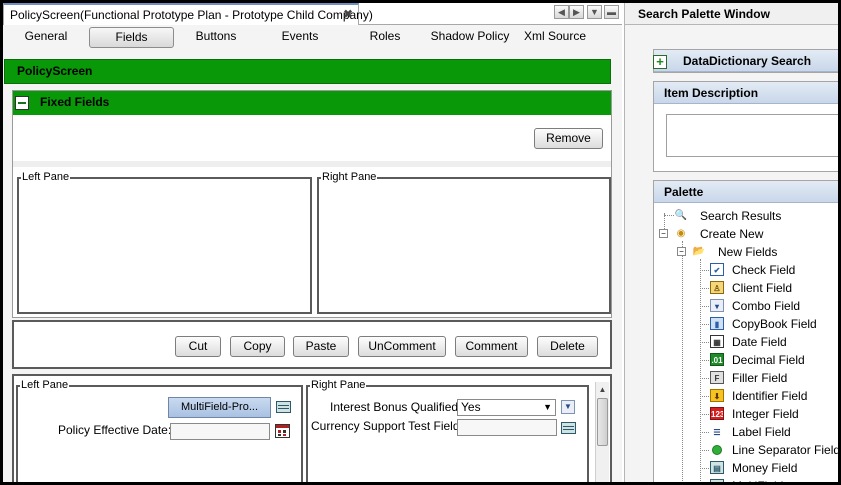  Describe the element at coordinates (717, 305) in the screenshot. I see `combo-field-icon: ▾` at that location.